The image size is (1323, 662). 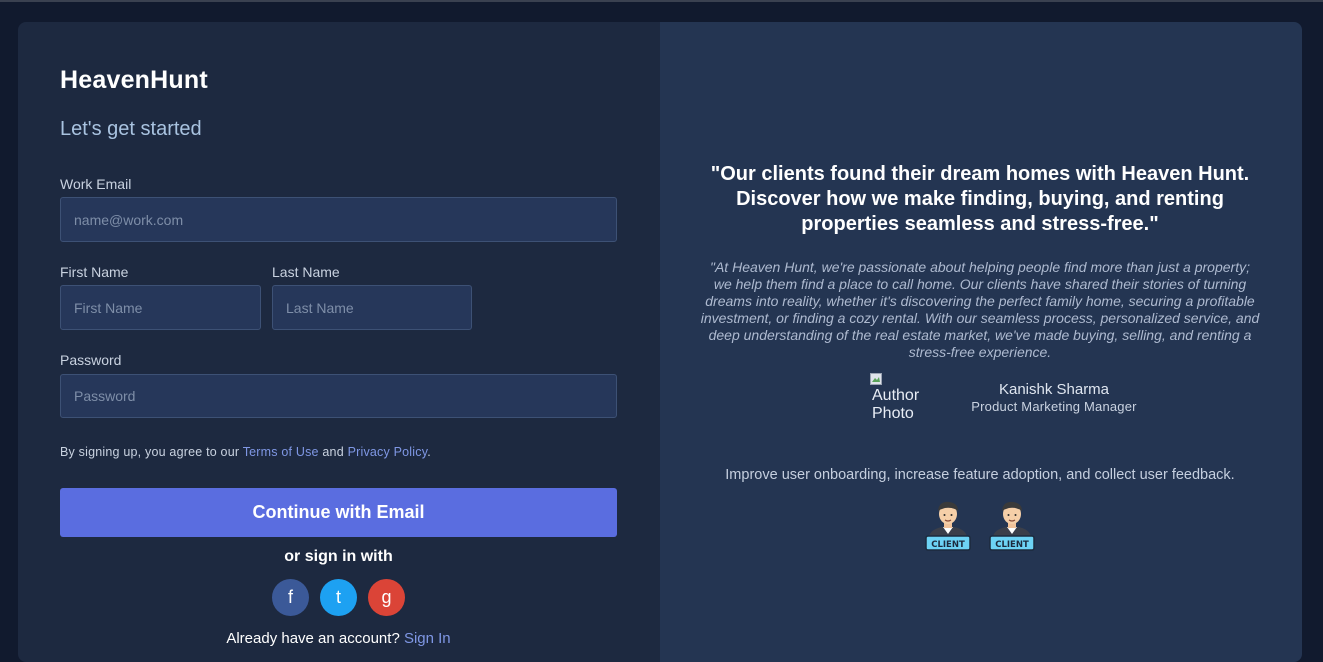 I want to click on brand-logo: HeavenHunt, so click(x=134, y=80).